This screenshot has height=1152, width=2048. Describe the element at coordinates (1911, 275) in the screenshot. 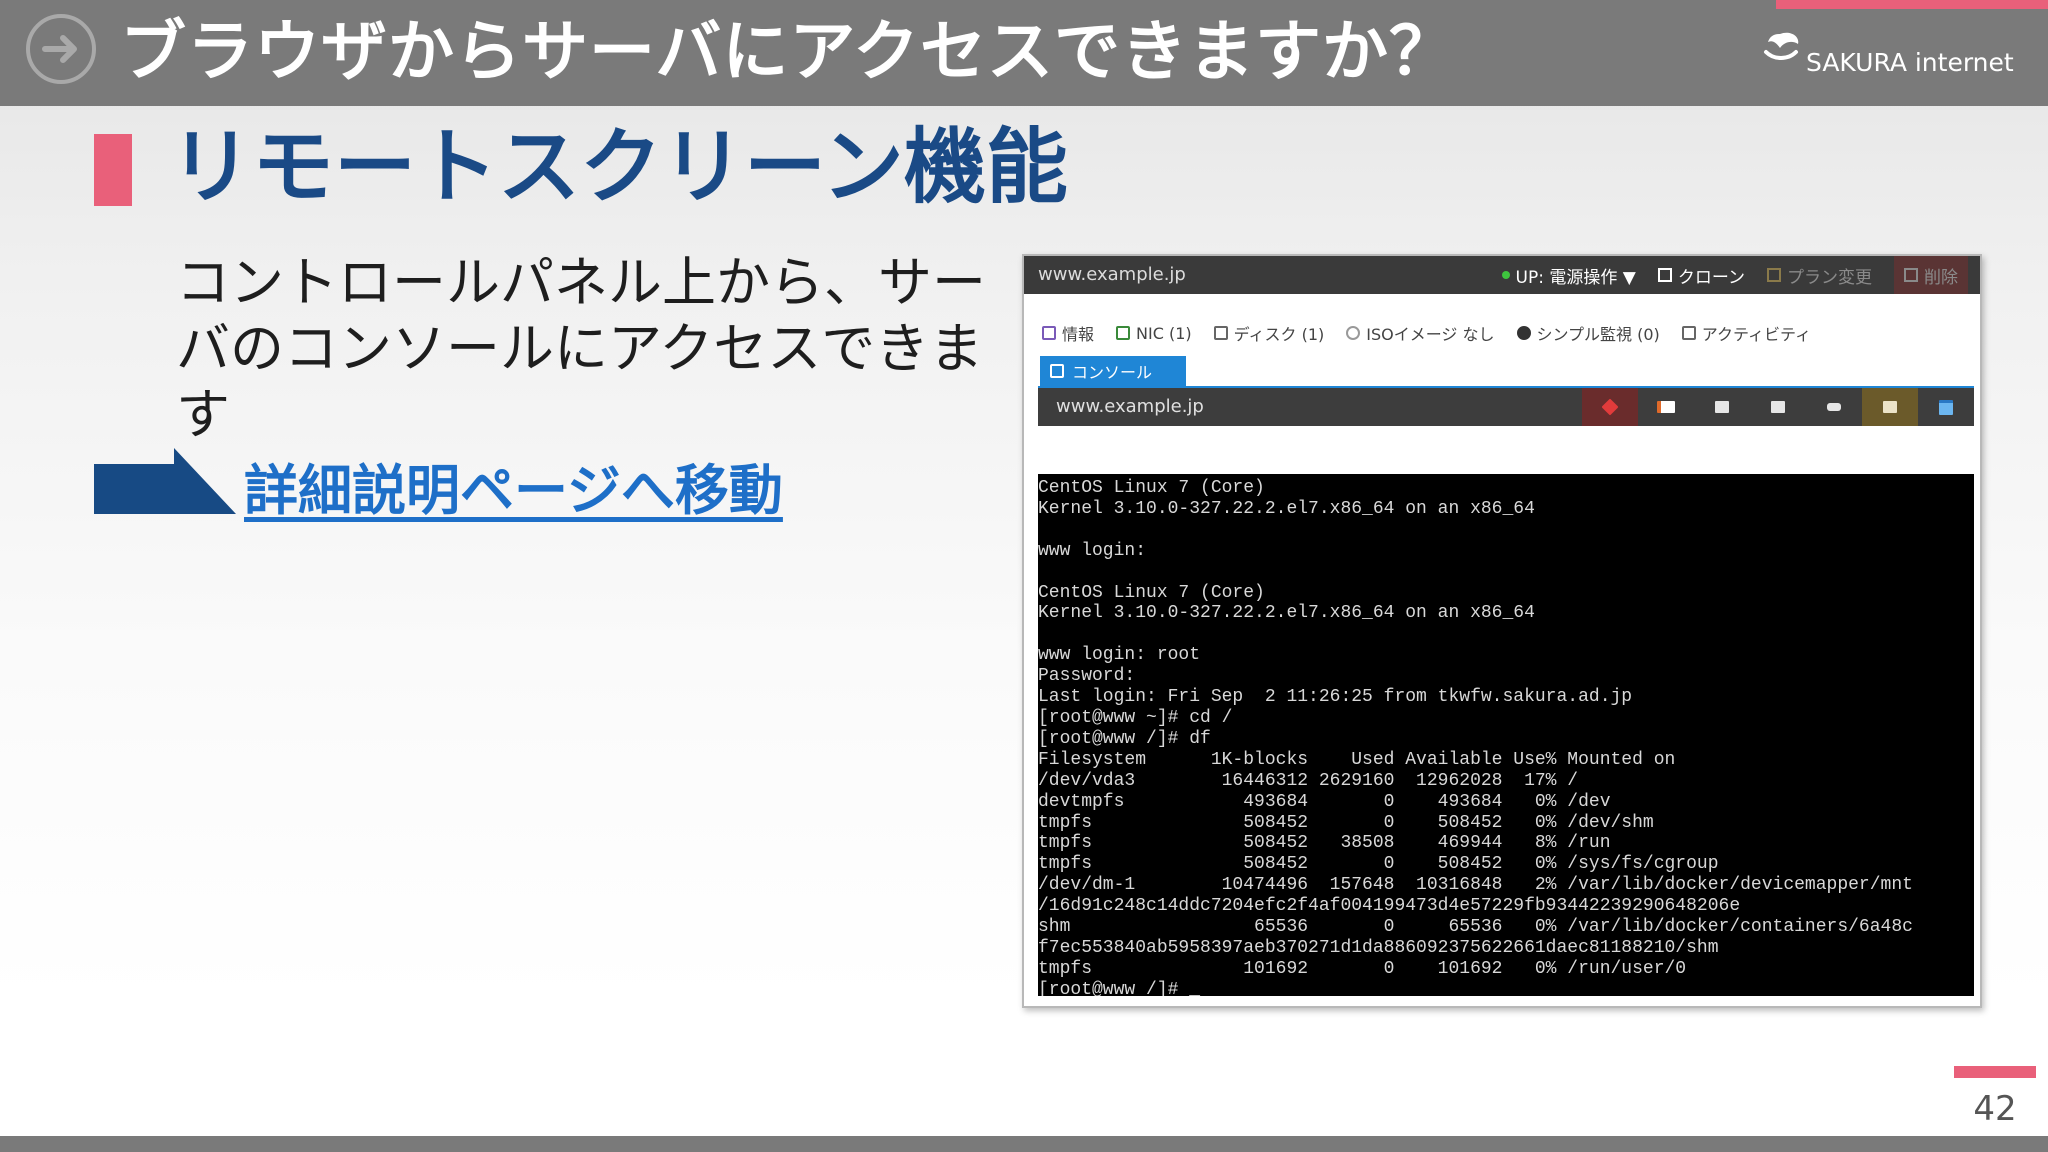

I see `delete-icon` at that location.